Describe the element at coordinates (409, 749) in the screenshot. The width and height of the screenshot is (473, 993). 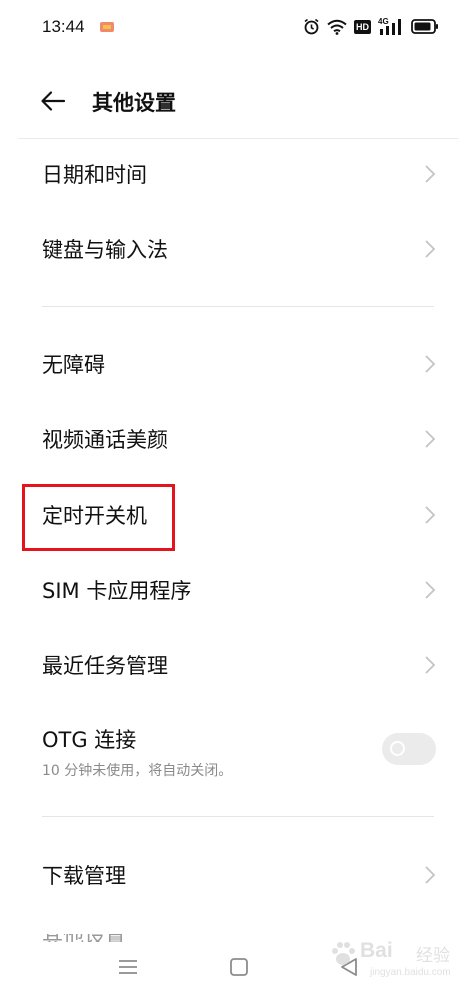
I see `otg-toggle` at that location.